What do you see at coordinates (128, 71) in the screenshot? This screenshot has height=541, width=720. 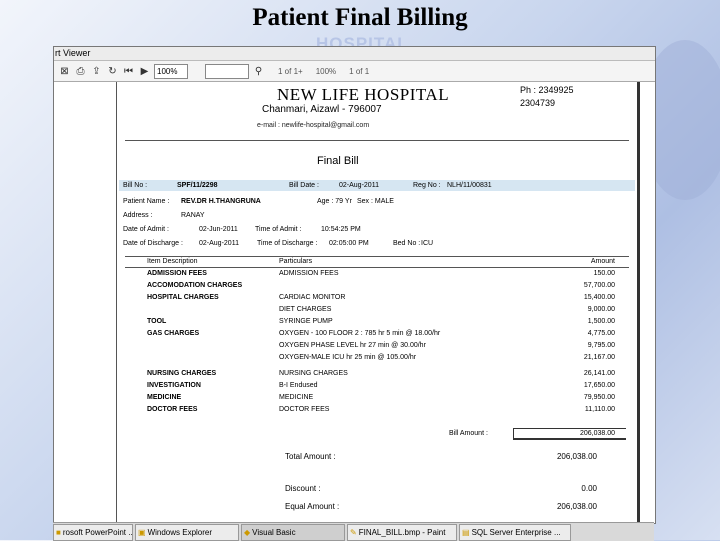 I see `first-page-icon: ⏮` at bounding box center [128, 71].